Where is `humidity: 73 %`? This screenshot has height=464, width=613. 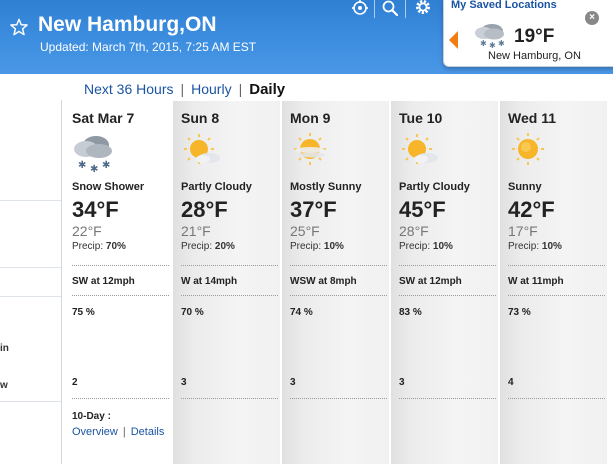
humidity: 73 % is located at coordinates (519, 312).